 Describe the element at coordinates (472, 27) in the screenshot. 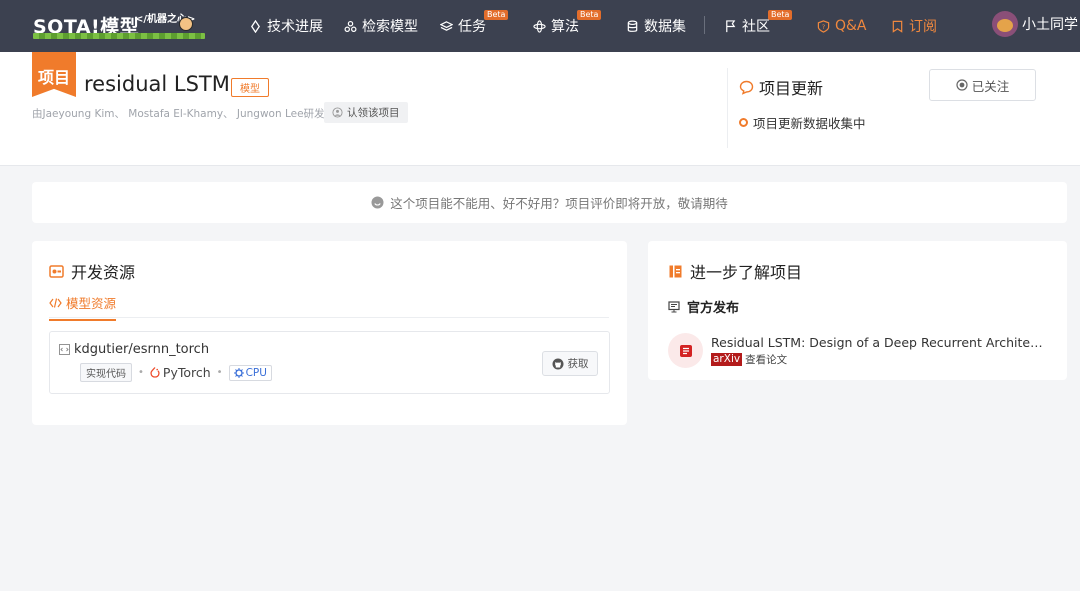

I see `nav-label: 任务` at that location.